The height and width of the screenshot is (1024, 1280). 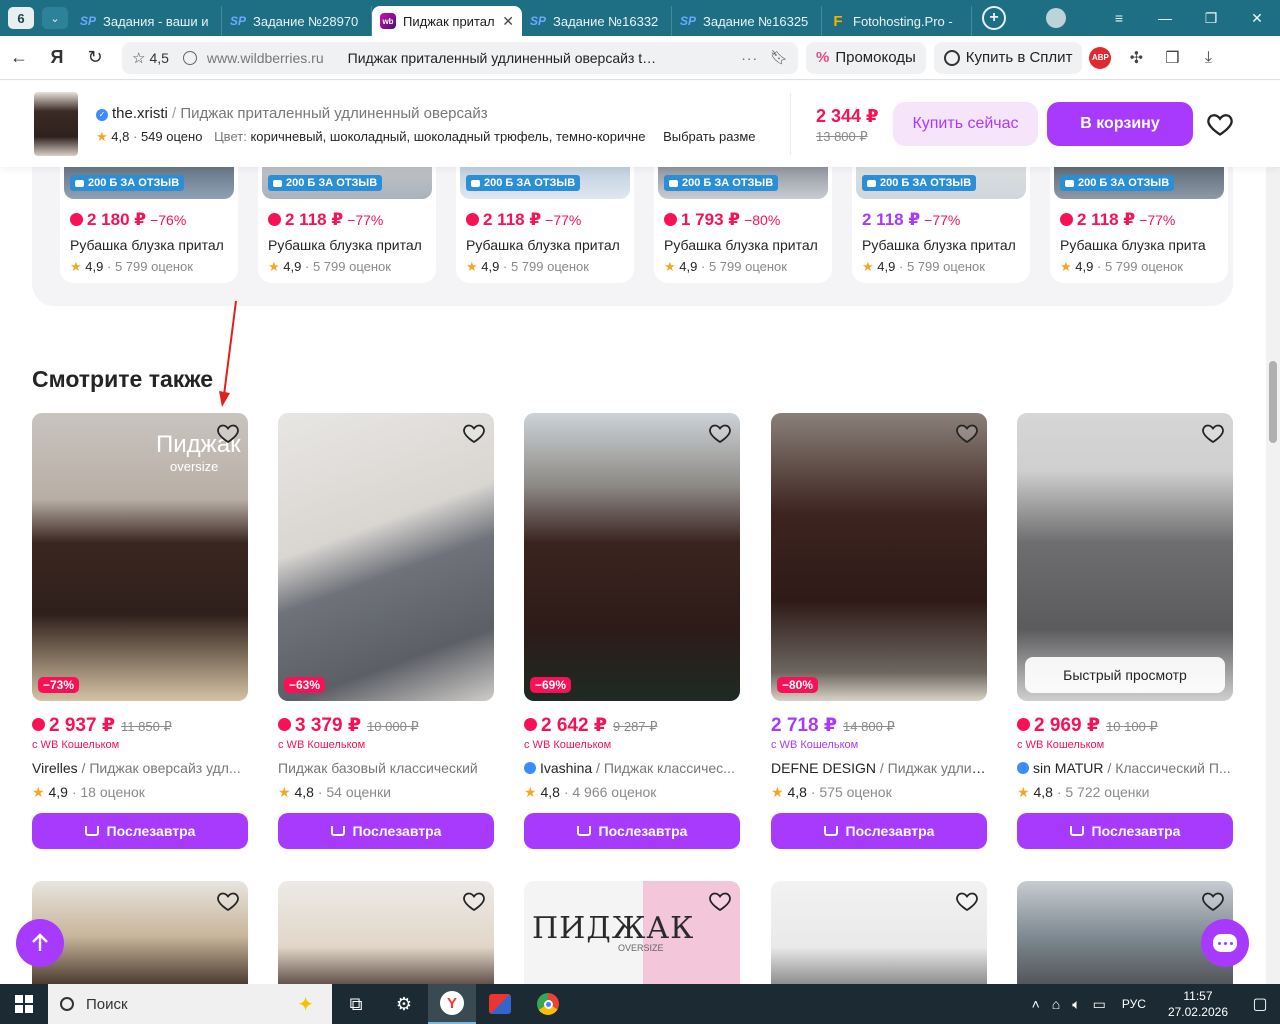 What do you see at coordinates (356, 1004) in the screenshot?
I see `task-view-button: ⧉` at bounding box center [356, 1004].